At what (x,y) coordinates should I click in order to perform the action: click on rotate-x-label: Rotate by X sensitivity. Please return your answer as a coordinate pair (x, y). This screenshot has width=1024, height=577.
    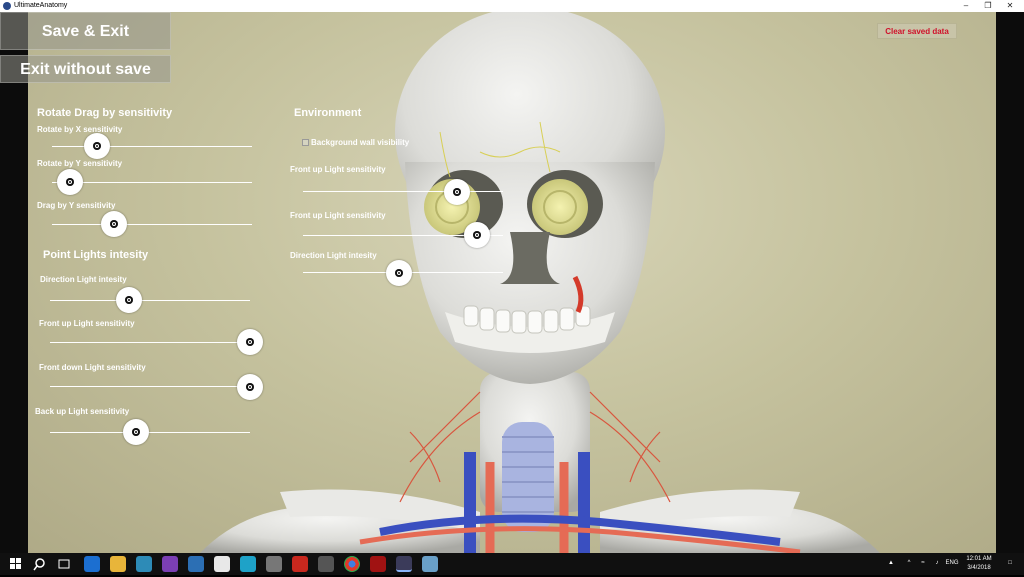
    Looking at the image, I should click on (80, 129).